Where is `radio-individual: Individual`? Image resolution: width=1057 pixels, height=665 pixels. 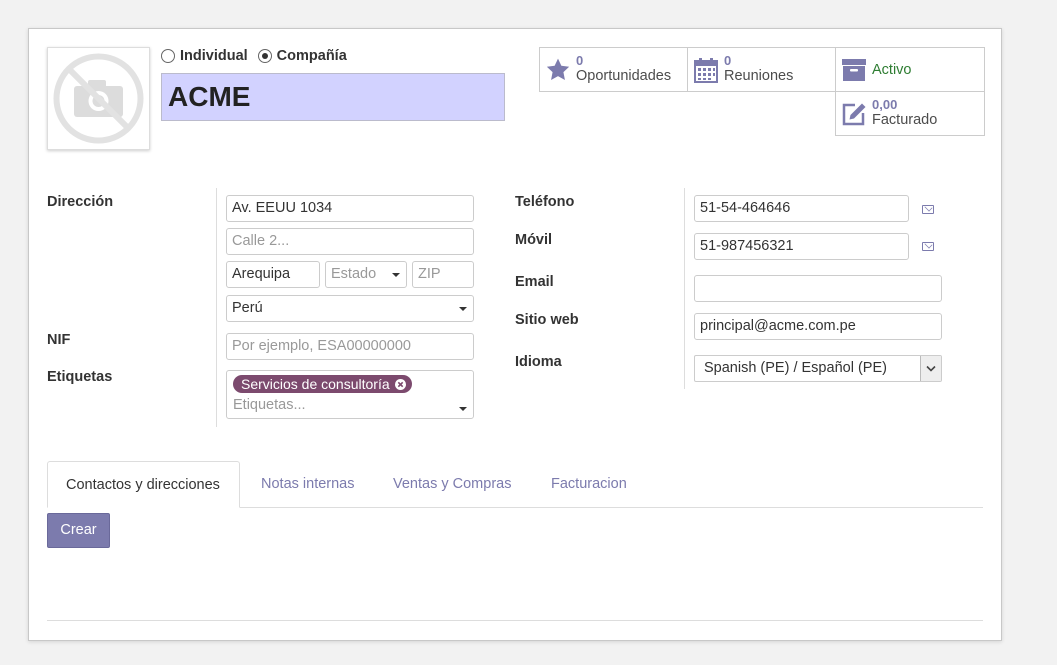 radio-individual: Individual is located at coordinates (204, 56).